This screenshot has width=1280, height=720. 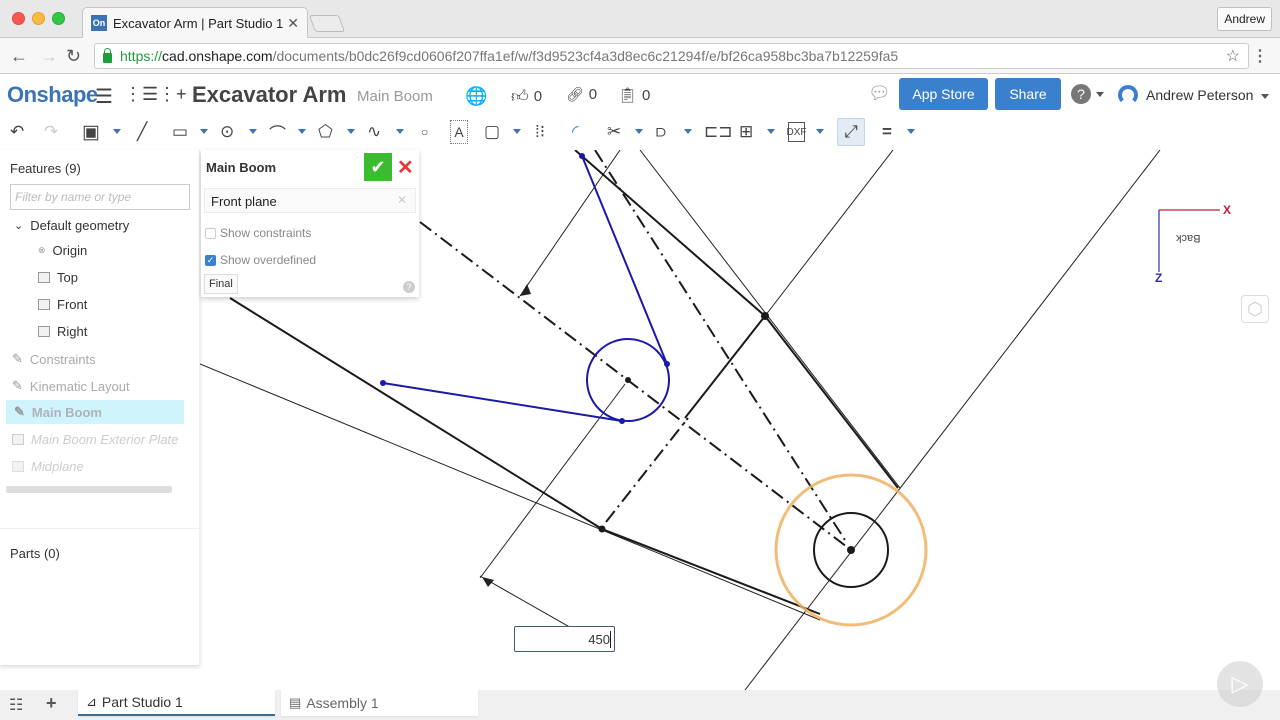 I want to click on show-overdefined-row: ✓ Show overdefined, so click(x=260, y=260).